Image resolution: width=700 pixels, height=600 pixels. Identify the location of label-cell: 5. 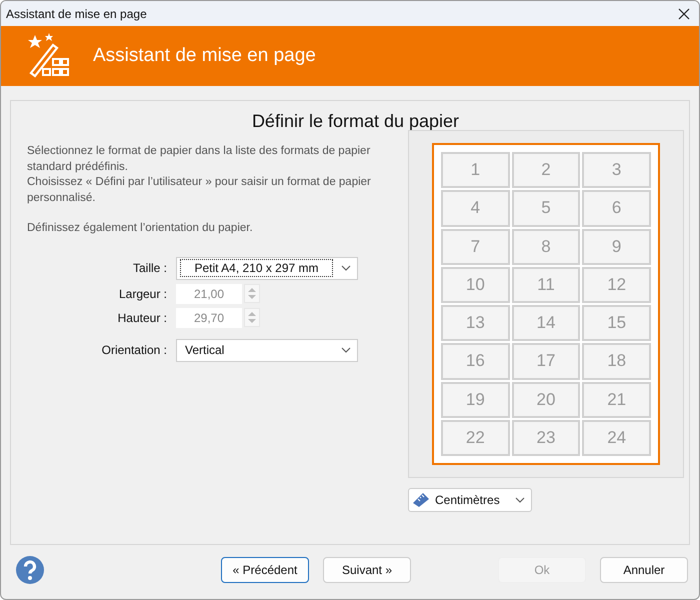
(546, 208).